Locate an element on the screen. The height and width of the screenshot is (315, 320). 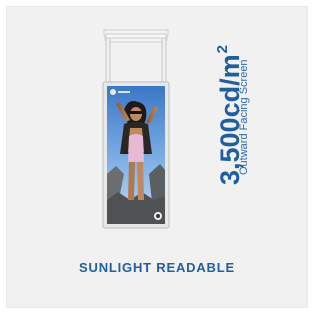
screen-type-label: Outward Facing Screen is located at coordinates (244, 117).